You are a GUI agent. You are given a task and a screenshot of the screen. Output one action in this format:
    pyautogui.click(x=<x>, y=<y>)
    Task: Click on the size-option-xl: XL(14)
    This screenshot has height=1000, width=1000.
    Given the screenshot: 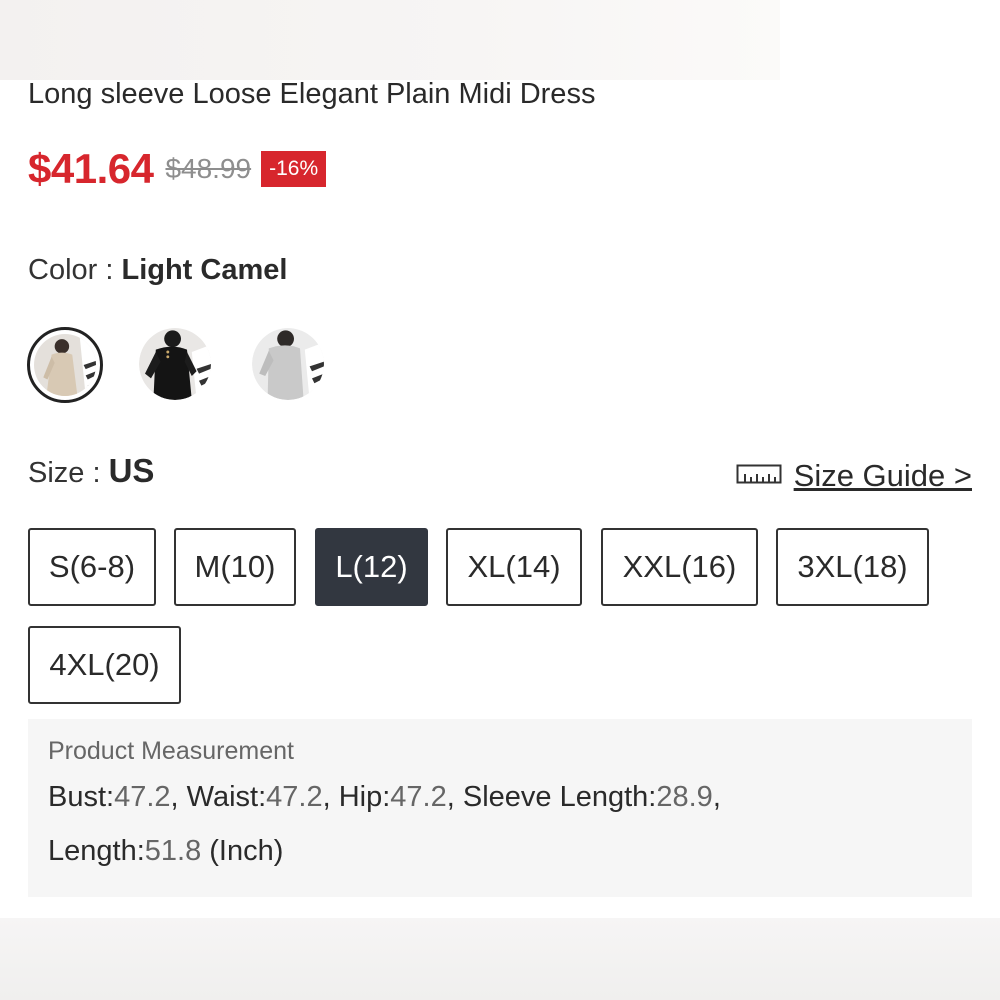 What is the action you would take?
    pyautogui.click(x=514, y=567)
    